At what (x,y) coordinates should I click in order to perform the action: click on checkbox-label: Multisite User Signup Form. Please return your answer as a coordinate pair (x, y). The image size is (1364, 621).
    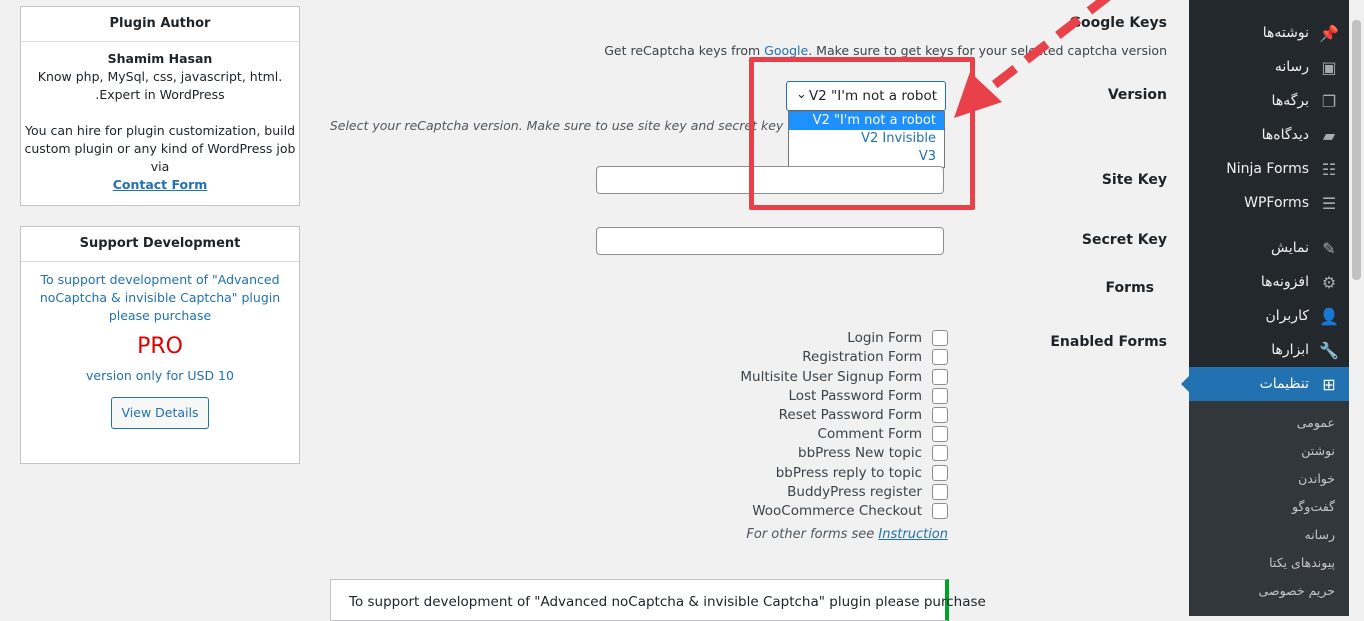
    Looking at the image, I should click on (831, 377).